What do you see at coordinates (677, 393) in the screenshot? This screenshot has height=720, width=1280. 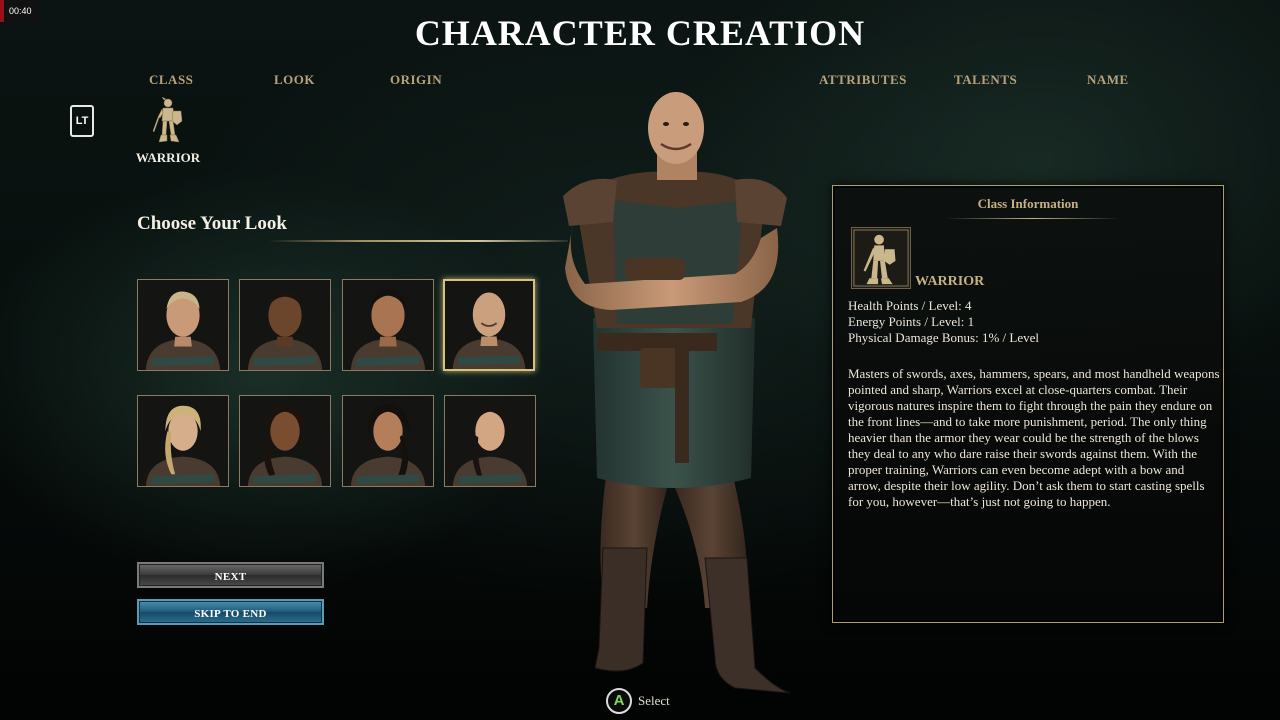 I see `warrior-character-model` at bounding box center [677, 393].